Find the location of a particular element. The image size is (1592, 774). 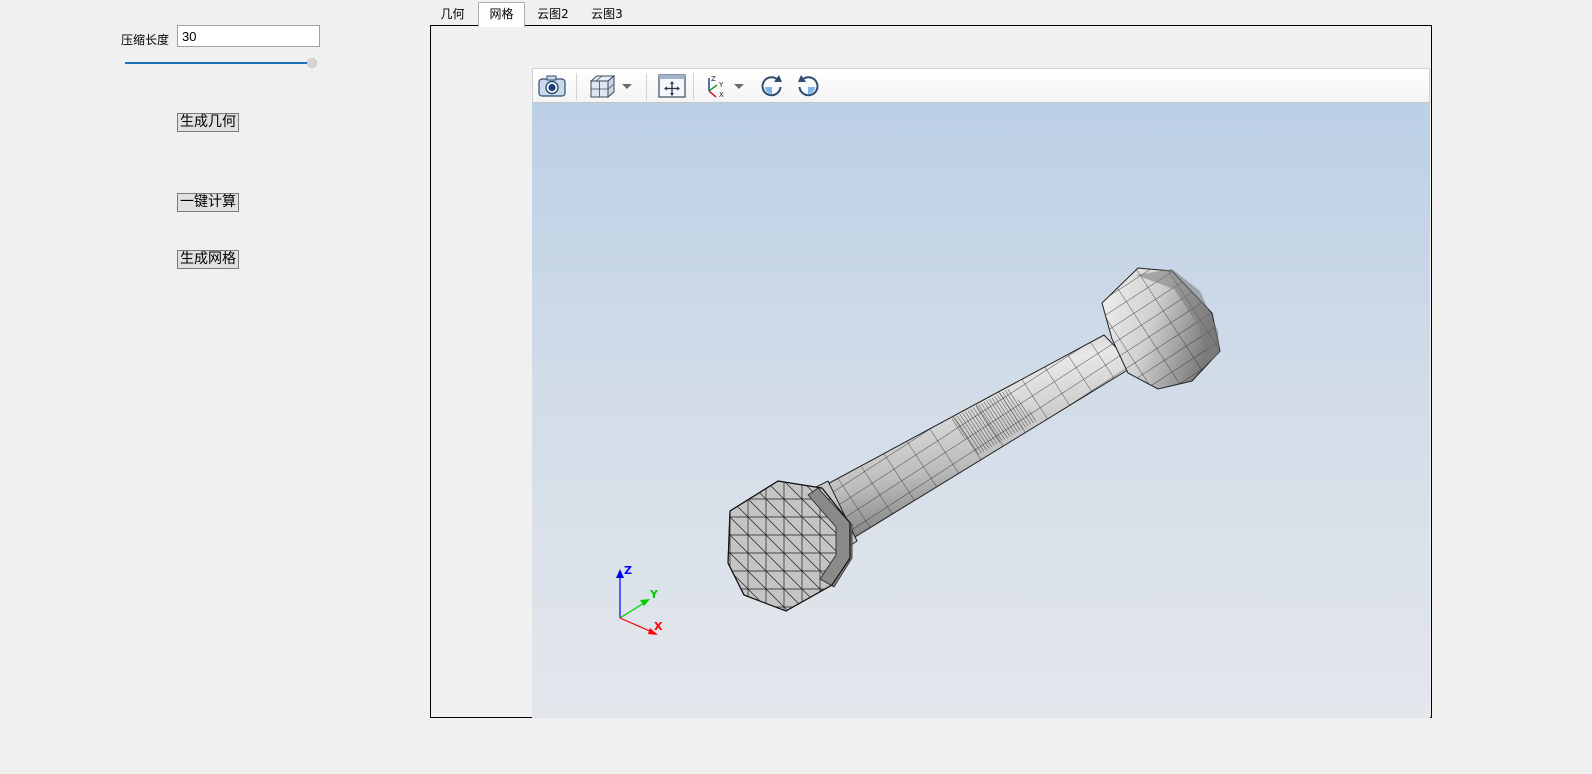

axes-view-icon: Z Y X is located at coordinates (715, 86).